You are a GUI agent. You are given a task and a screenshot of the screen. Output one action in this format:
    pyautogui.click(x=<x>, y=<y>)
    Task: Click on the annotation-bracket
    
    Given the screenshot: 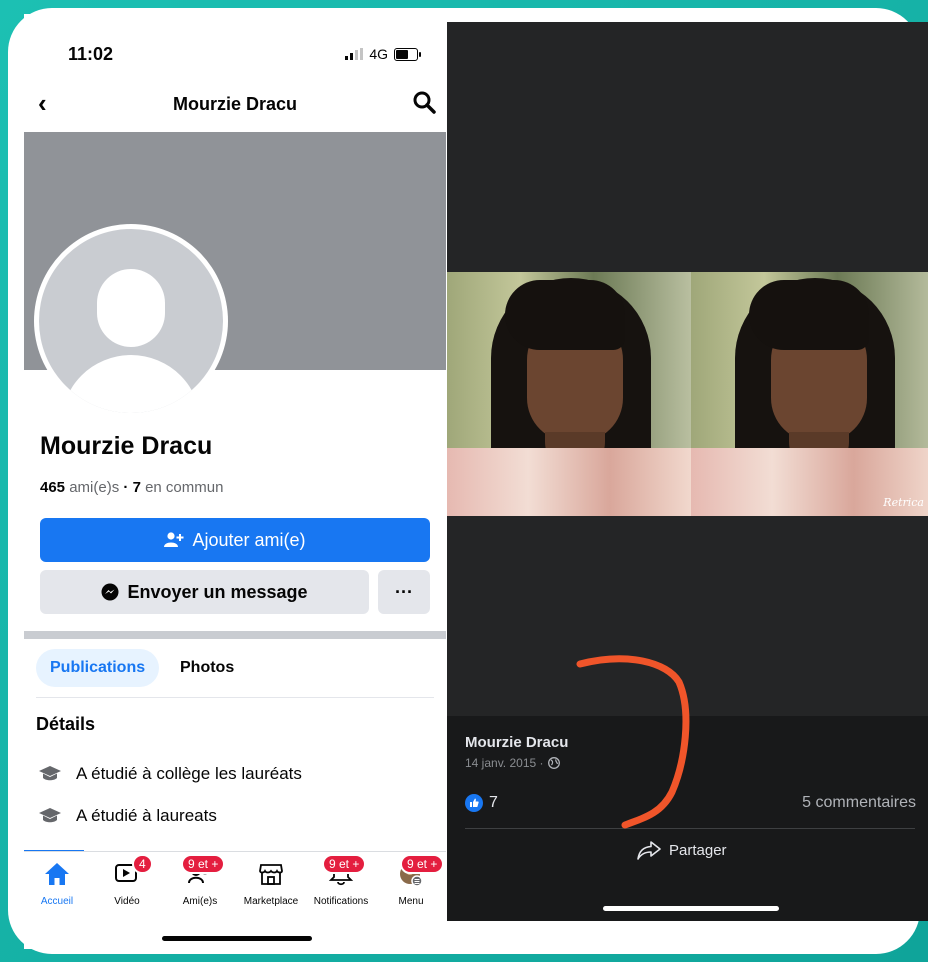 What is the action you would take?
    pyautogui.click(x=633, y=742)
    